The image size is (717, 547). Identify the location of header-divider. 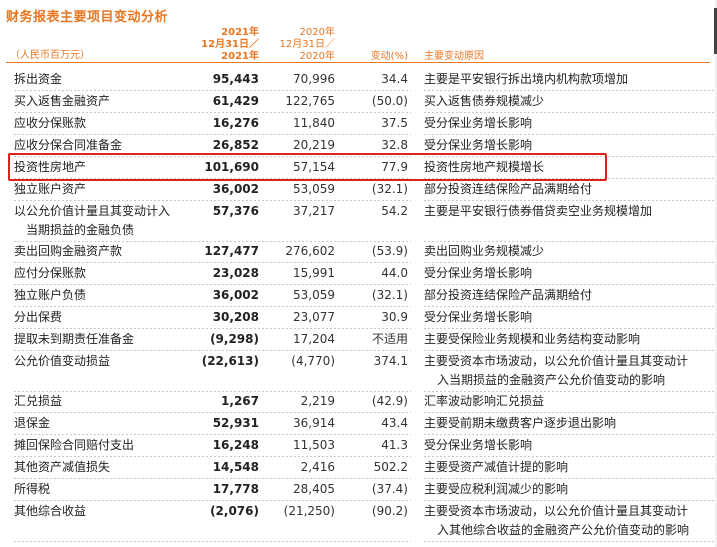
(358, 62).